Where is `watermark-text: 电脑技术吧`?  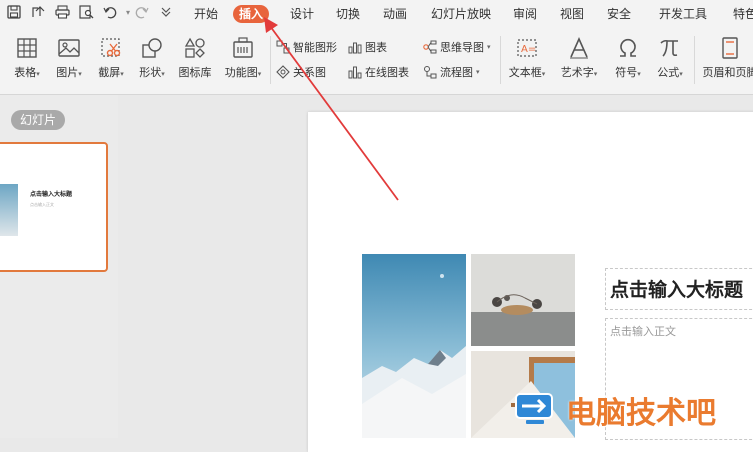 watermark-text: 电脑技术吧 is located at coordinates (641, 410).